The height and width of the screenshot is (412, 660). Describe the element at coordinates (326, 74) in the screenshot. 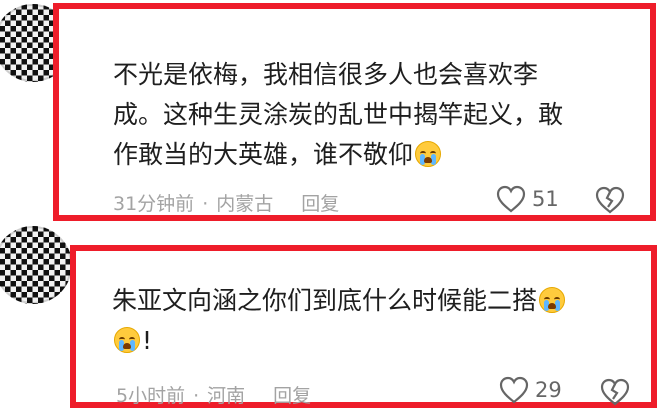

I see `comment-line: 不光是依梅，我相信很多人也会喜欢李` at that location.